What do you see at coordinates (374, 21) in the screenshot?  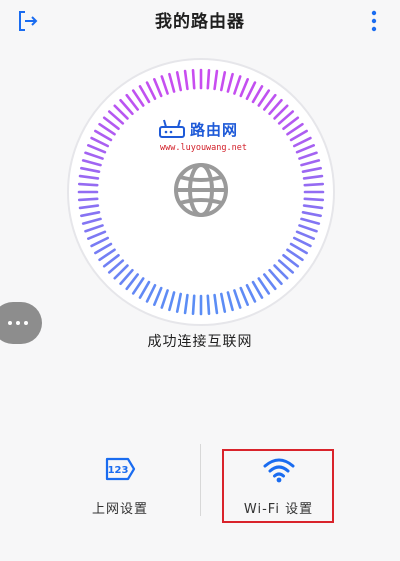 I see `more-vertical-icon` at bounding box center [374, 21].